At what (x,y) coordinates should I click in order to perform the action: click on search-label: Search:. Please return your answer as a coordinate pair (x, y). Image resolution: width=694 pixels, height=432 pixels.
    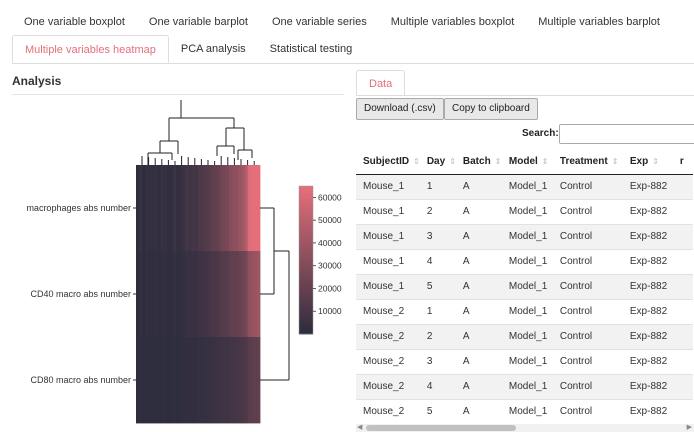
    Looking at the image, I should click on (540, 133).